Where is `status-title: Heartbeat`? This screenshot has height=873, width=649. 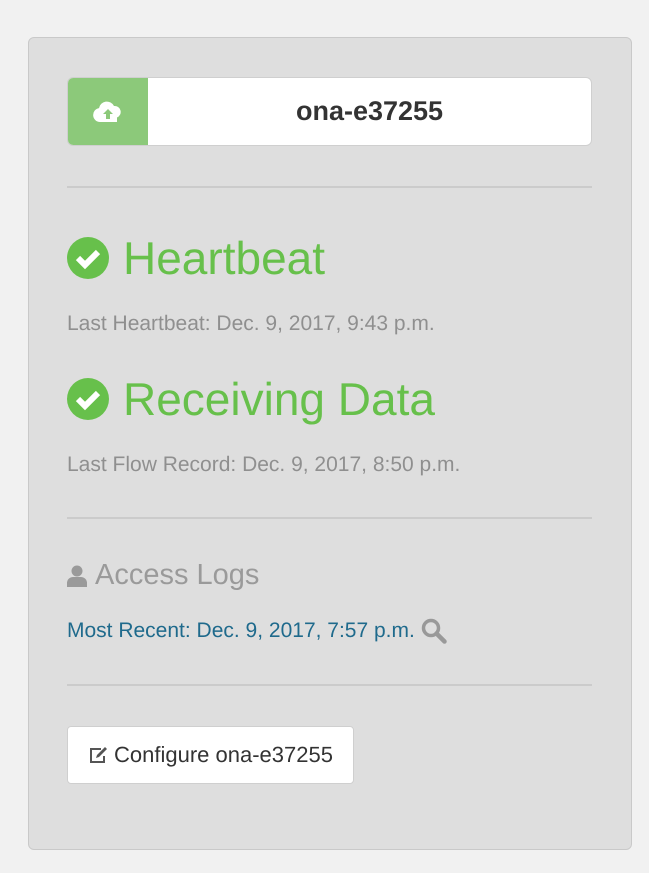
status-title: Heartbeat is located at coordinates (224, 258).